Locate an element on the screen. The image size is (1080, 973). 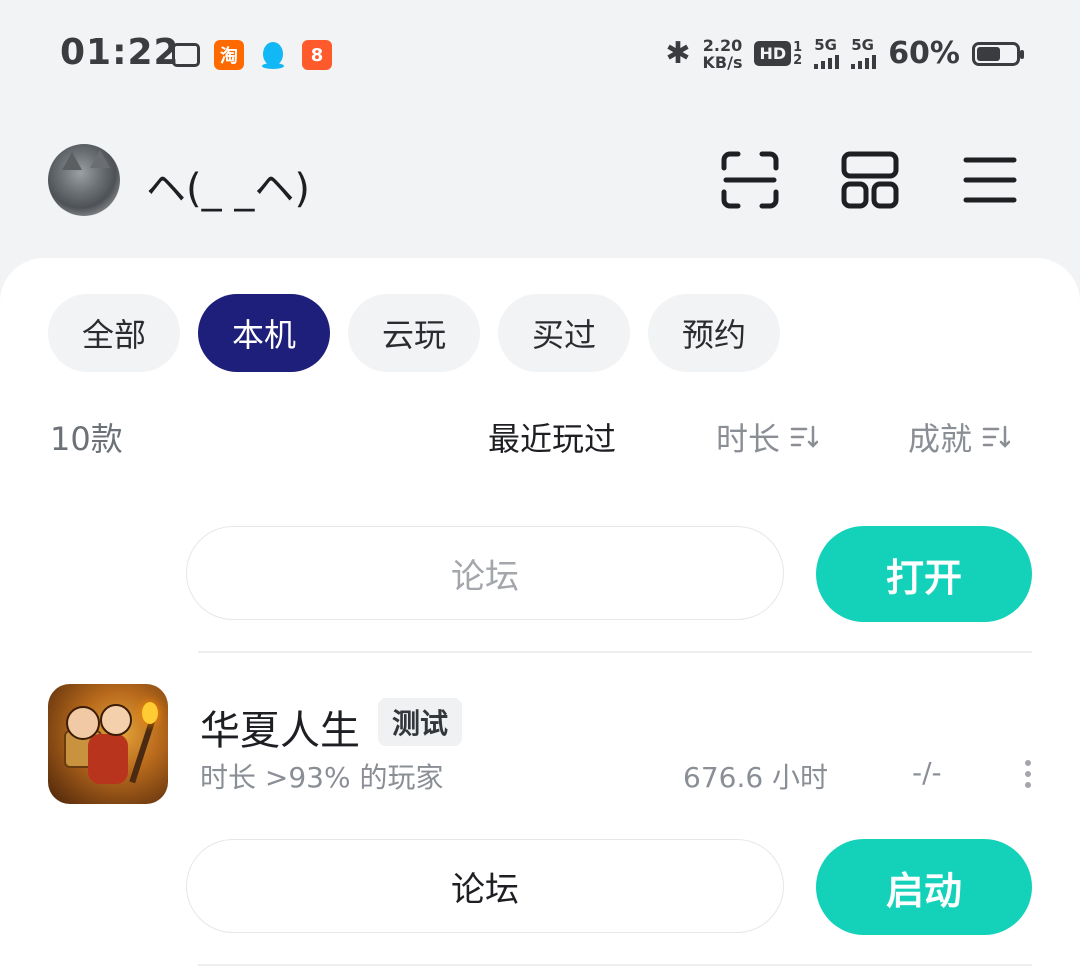
apps-grid-icon is located at coordinates (870, 180).